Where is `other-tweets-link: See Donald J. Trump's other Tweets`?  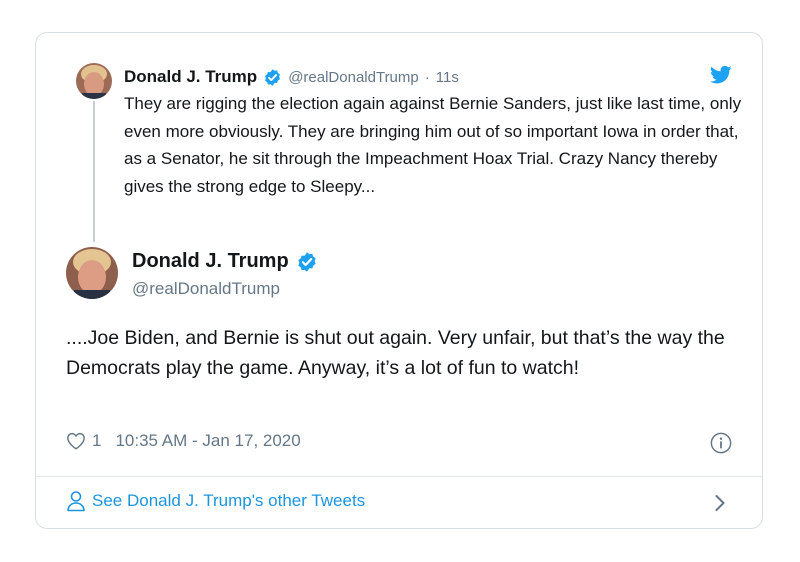 other-tweets-link: See Donald J. Trump's other Tweets is located at coordinates (215, 501).